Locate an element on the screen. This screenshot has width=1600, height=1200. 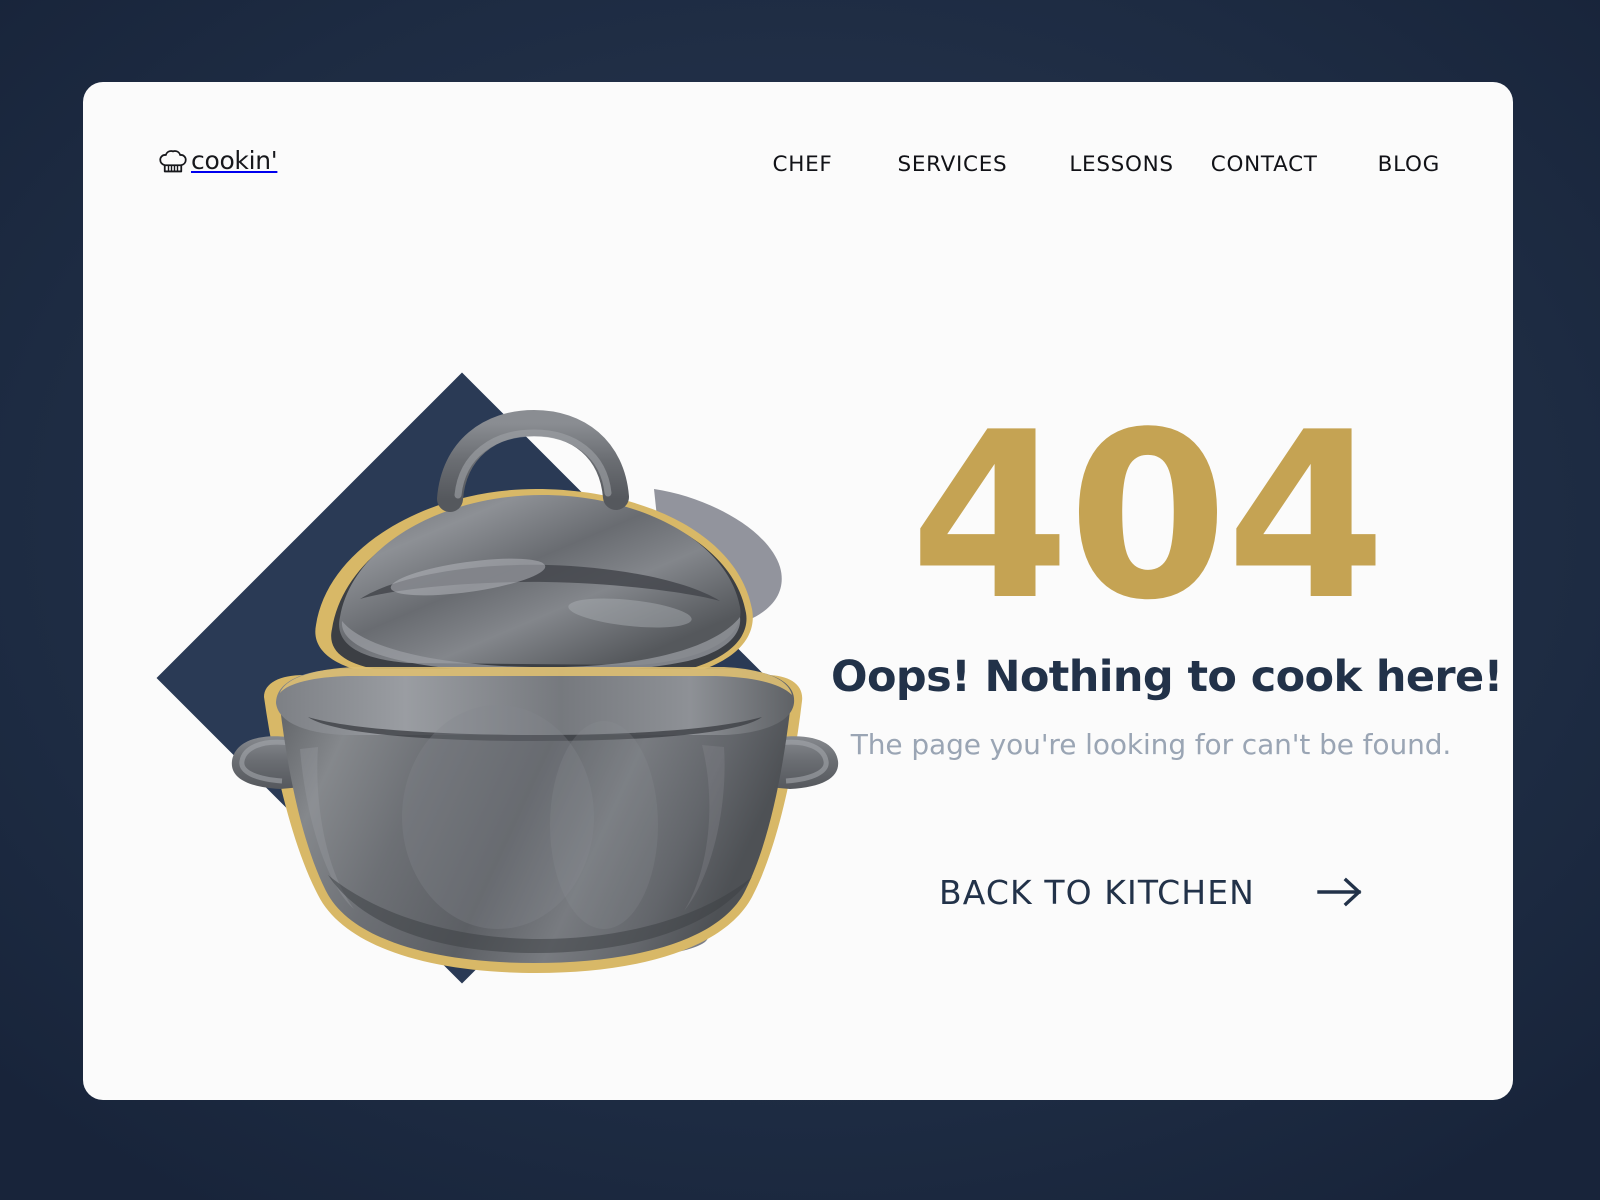
nav-item-services: SERVICES is located at coordinates (952, 164).